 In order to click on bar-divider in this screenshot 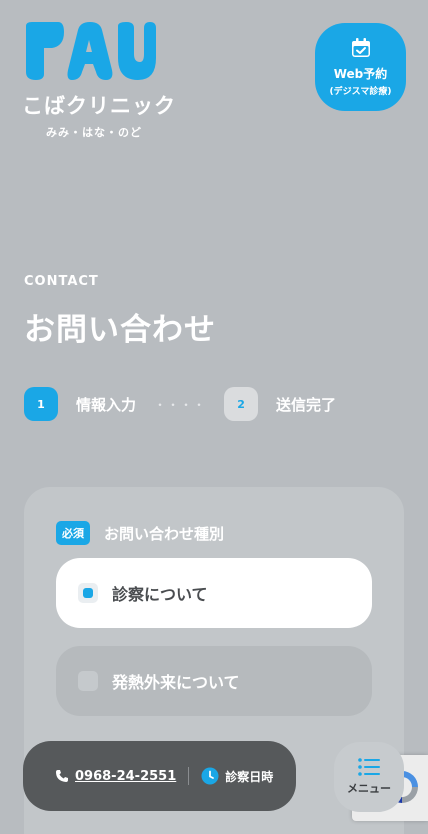, I will do `click(189, 776)`.